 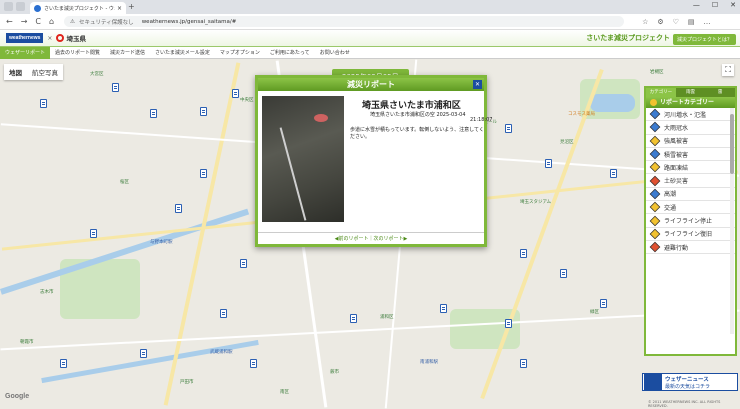 What do you see at coordinates (728, 70) in the screenshot?
I see `fullscreen-icon: ⛶` at bounding box center [728, 70].